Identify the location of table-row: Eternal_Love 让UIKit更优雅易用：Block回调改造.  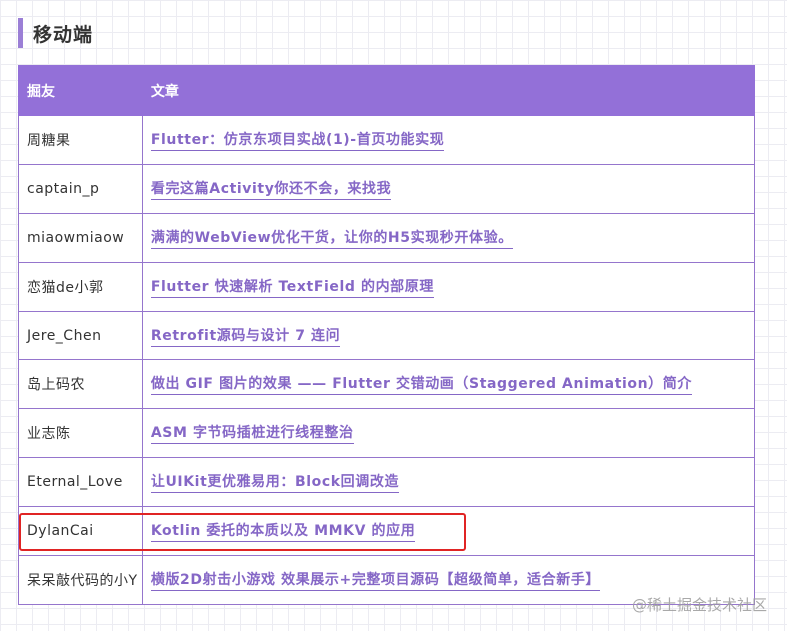
(387, 482).